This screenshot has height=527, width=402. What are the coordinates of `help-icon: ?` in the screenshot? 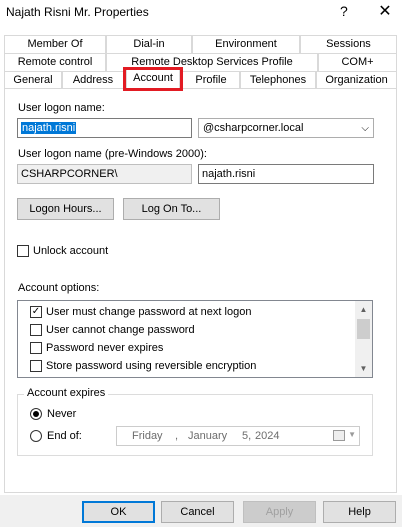 It's located at (344, 11).